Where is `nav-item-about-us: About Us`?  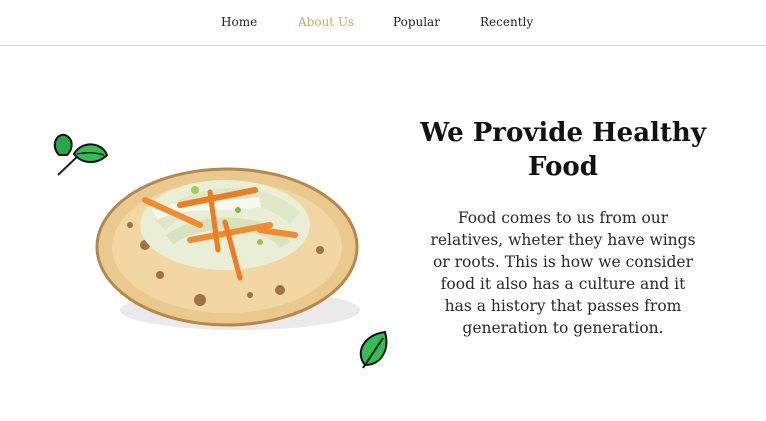
nav-item-about-us: About Us is located at coordinates (326, 22).